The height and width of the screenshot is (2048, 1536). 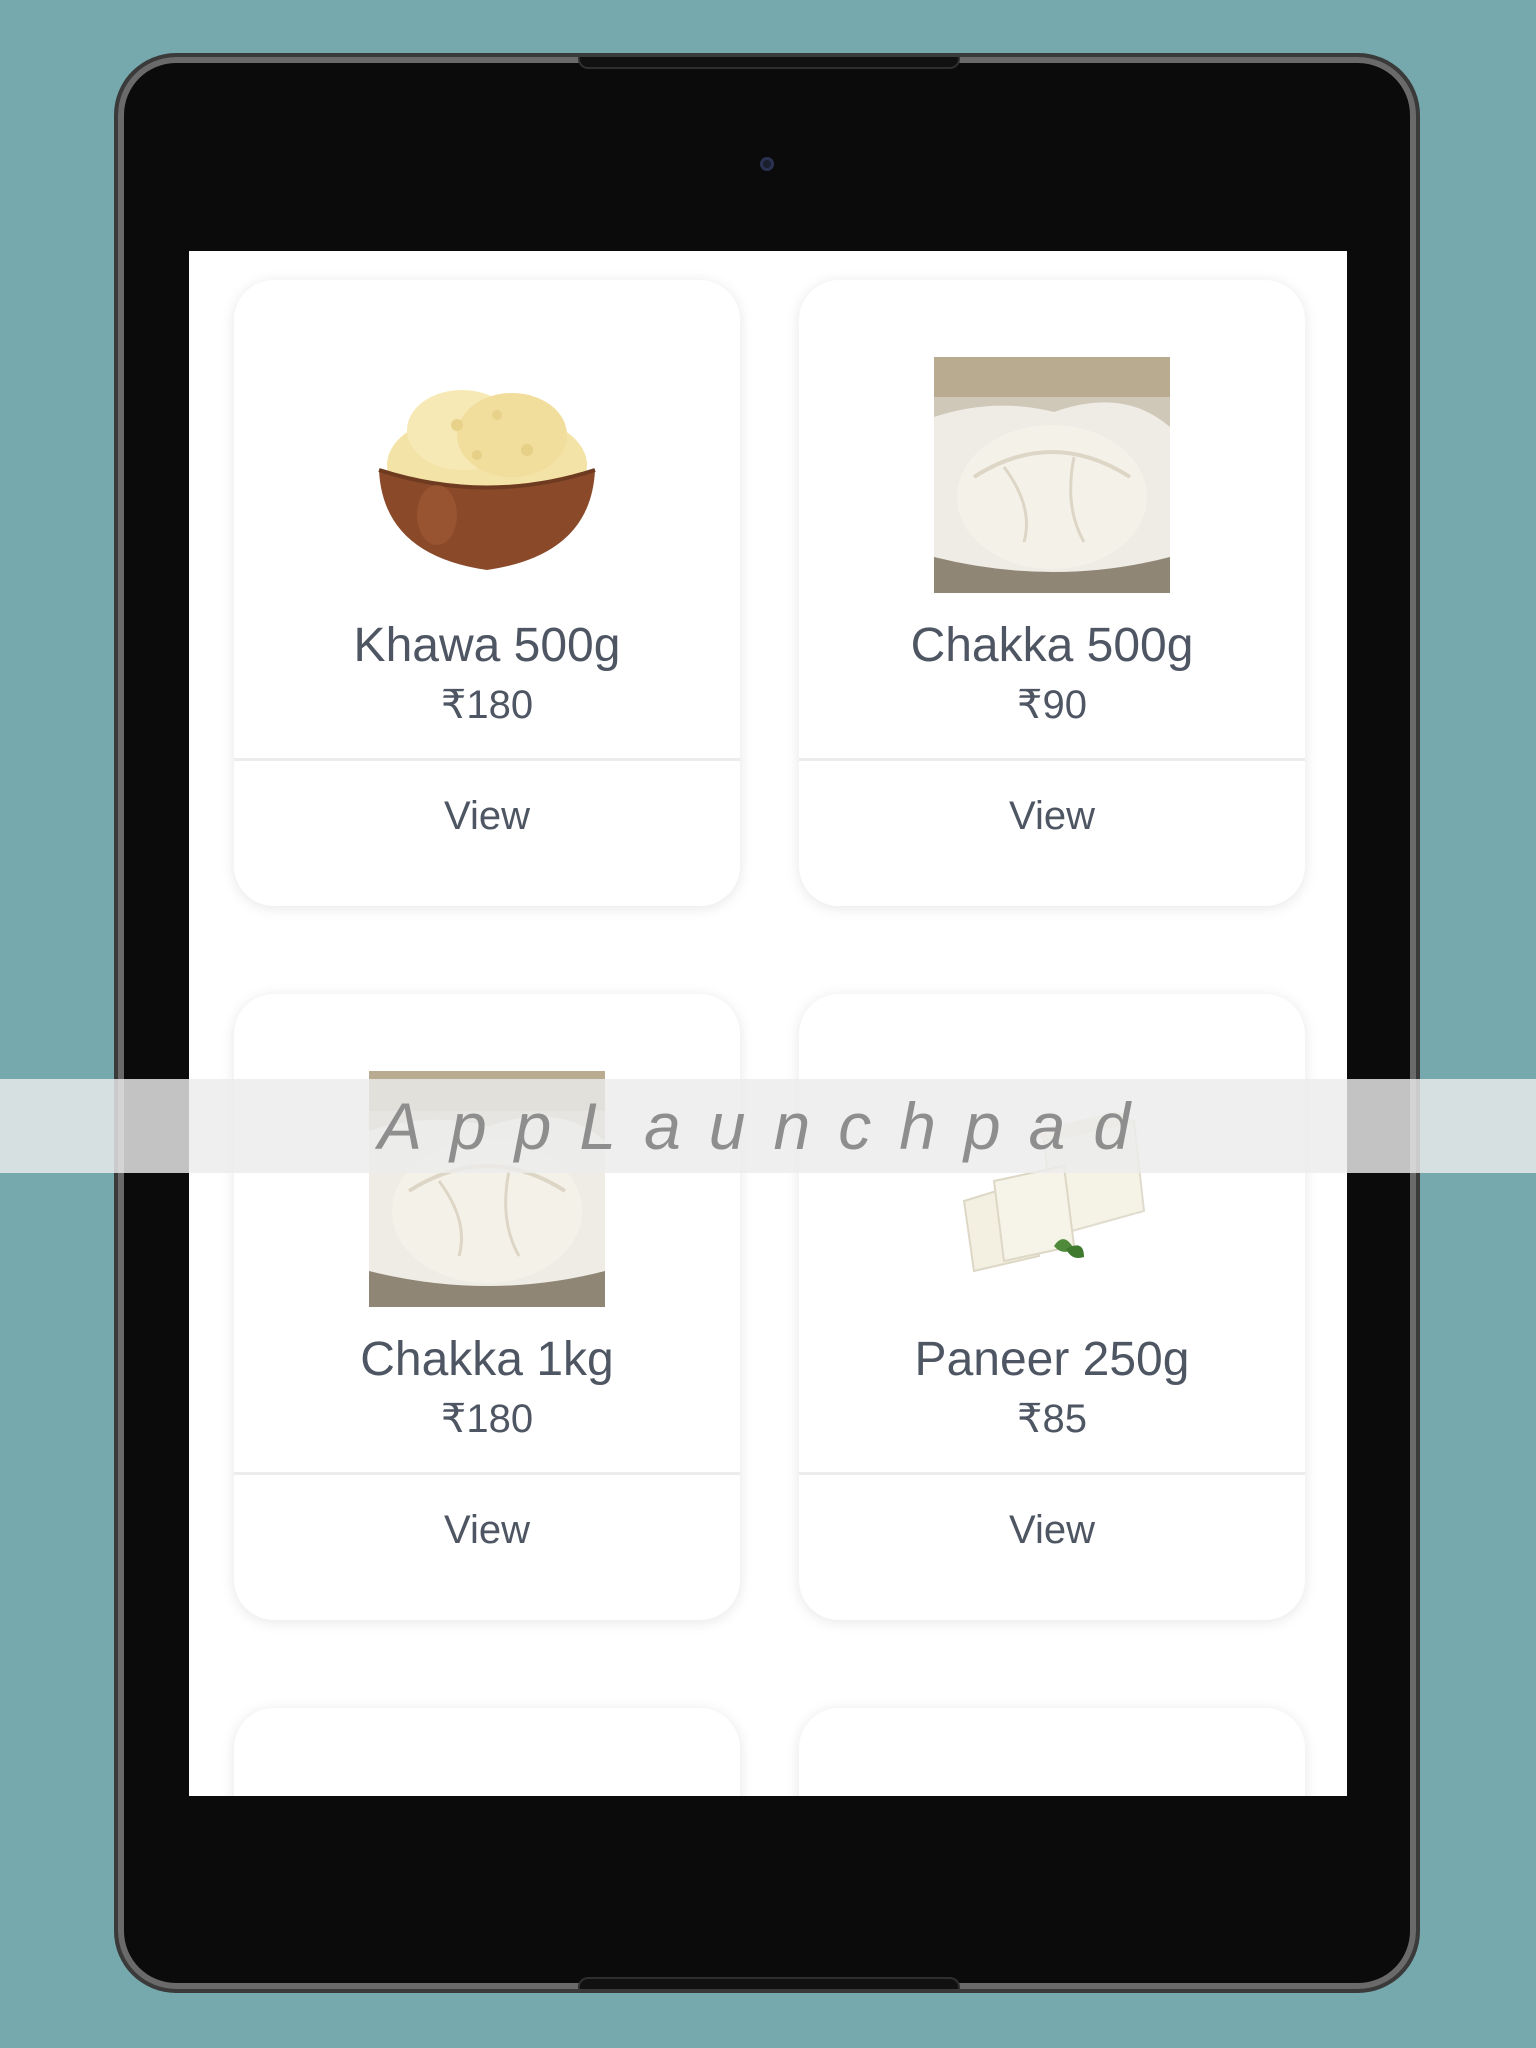 What do you see at coordinates (1052, 1419) in the screenshot?
I see `product-price: ₹85` at bounding box center [1052, 1419].